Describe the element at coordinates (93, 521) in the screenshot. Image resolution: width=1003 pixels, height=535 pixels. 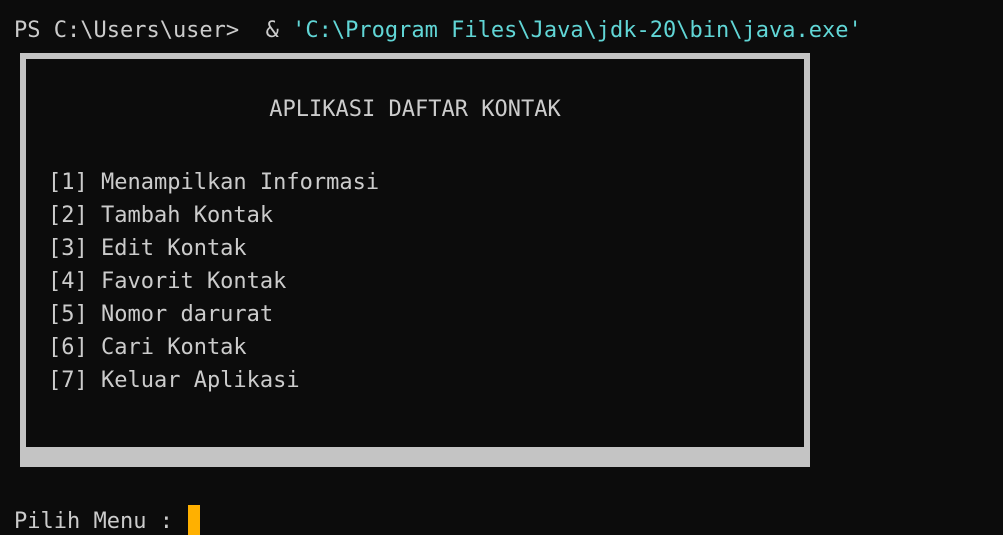
I see `input-prompt-label: Pilih Menu :` at that location.